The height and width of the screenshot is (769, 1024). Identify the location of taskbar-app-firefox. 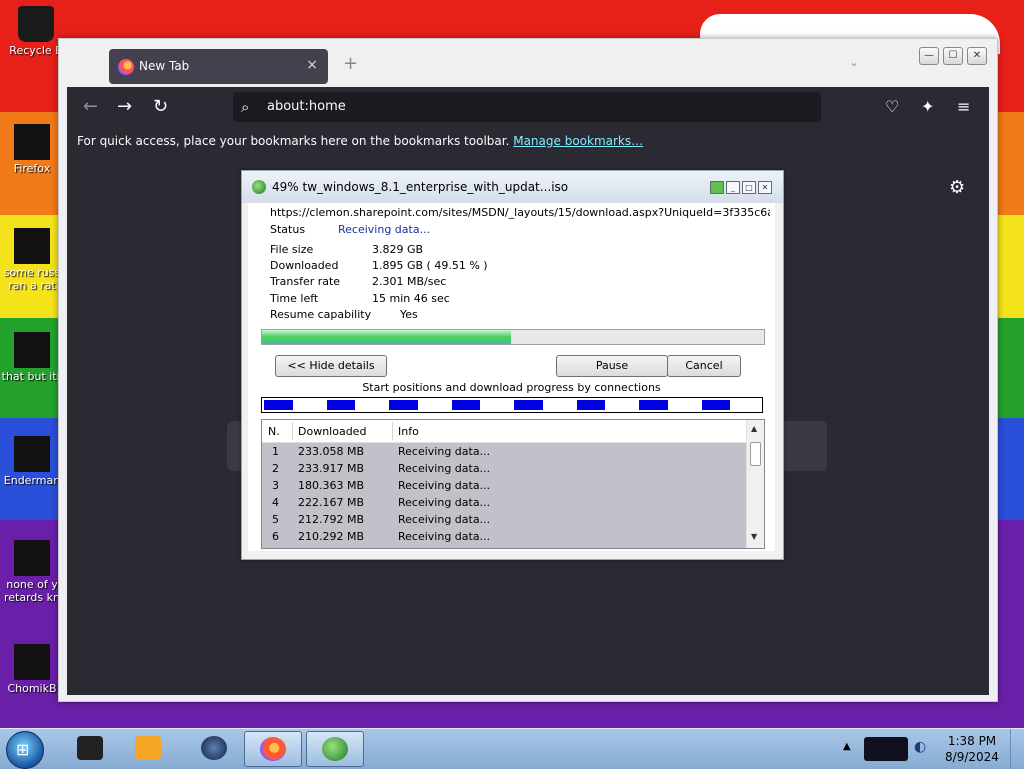
(273, 749).